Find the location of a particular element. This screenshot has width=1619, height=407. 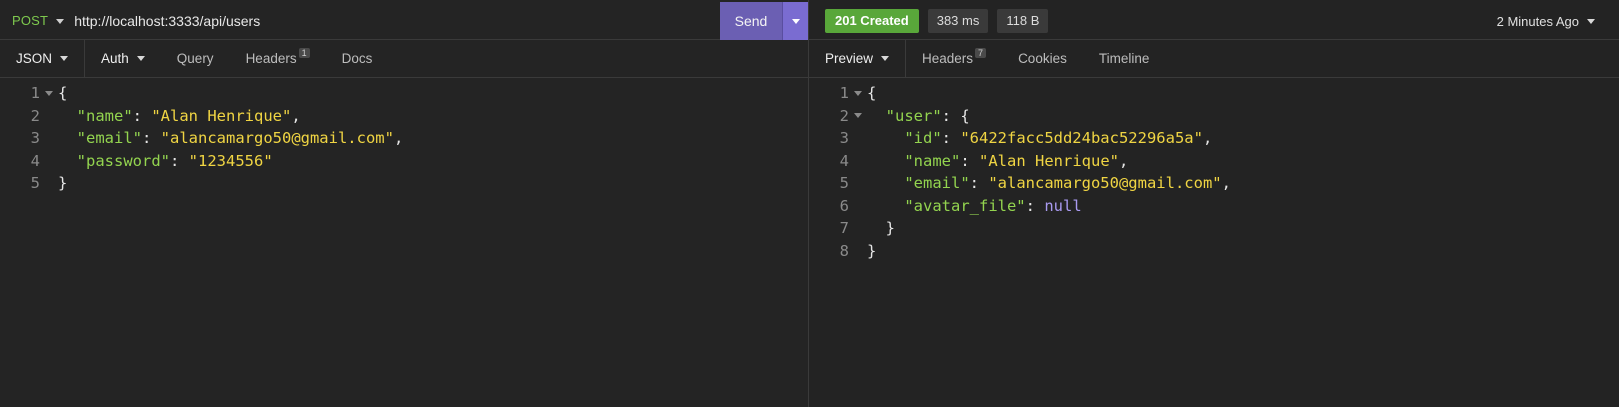

json-key: "id" is located at coordinates (923, 138).